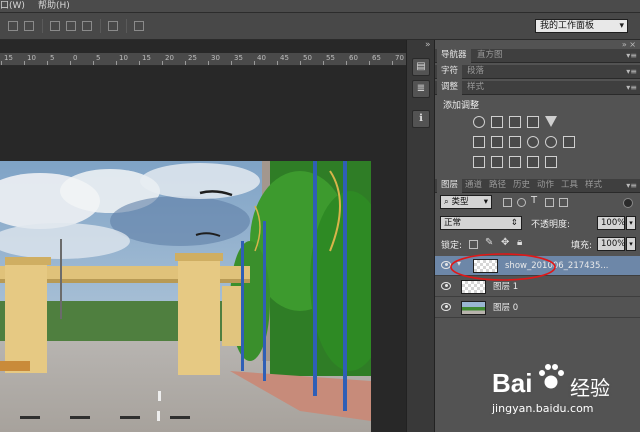  Describe the element at coordinates (55, 26) in the screenshot. I see `distribute-left-icon` at that location.